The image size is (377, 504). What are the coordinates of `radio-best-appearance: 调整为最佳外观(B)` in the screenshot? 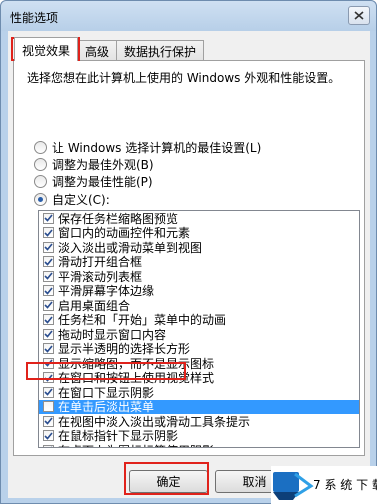 It's located at (94, 164).